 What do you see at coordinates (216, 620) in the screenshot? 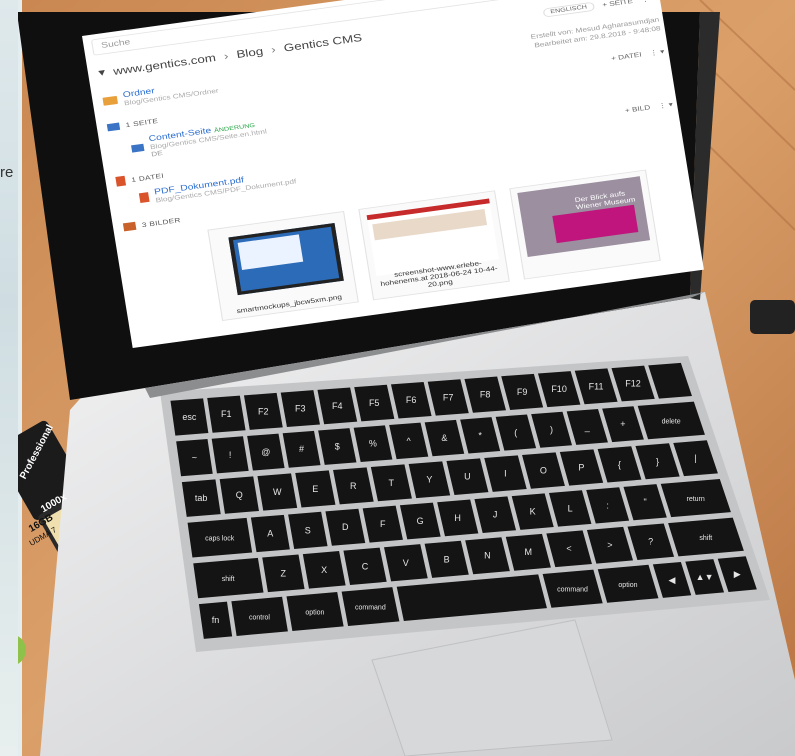
I see `keyboard-key-label: fn` at bounding box center [216, 620].